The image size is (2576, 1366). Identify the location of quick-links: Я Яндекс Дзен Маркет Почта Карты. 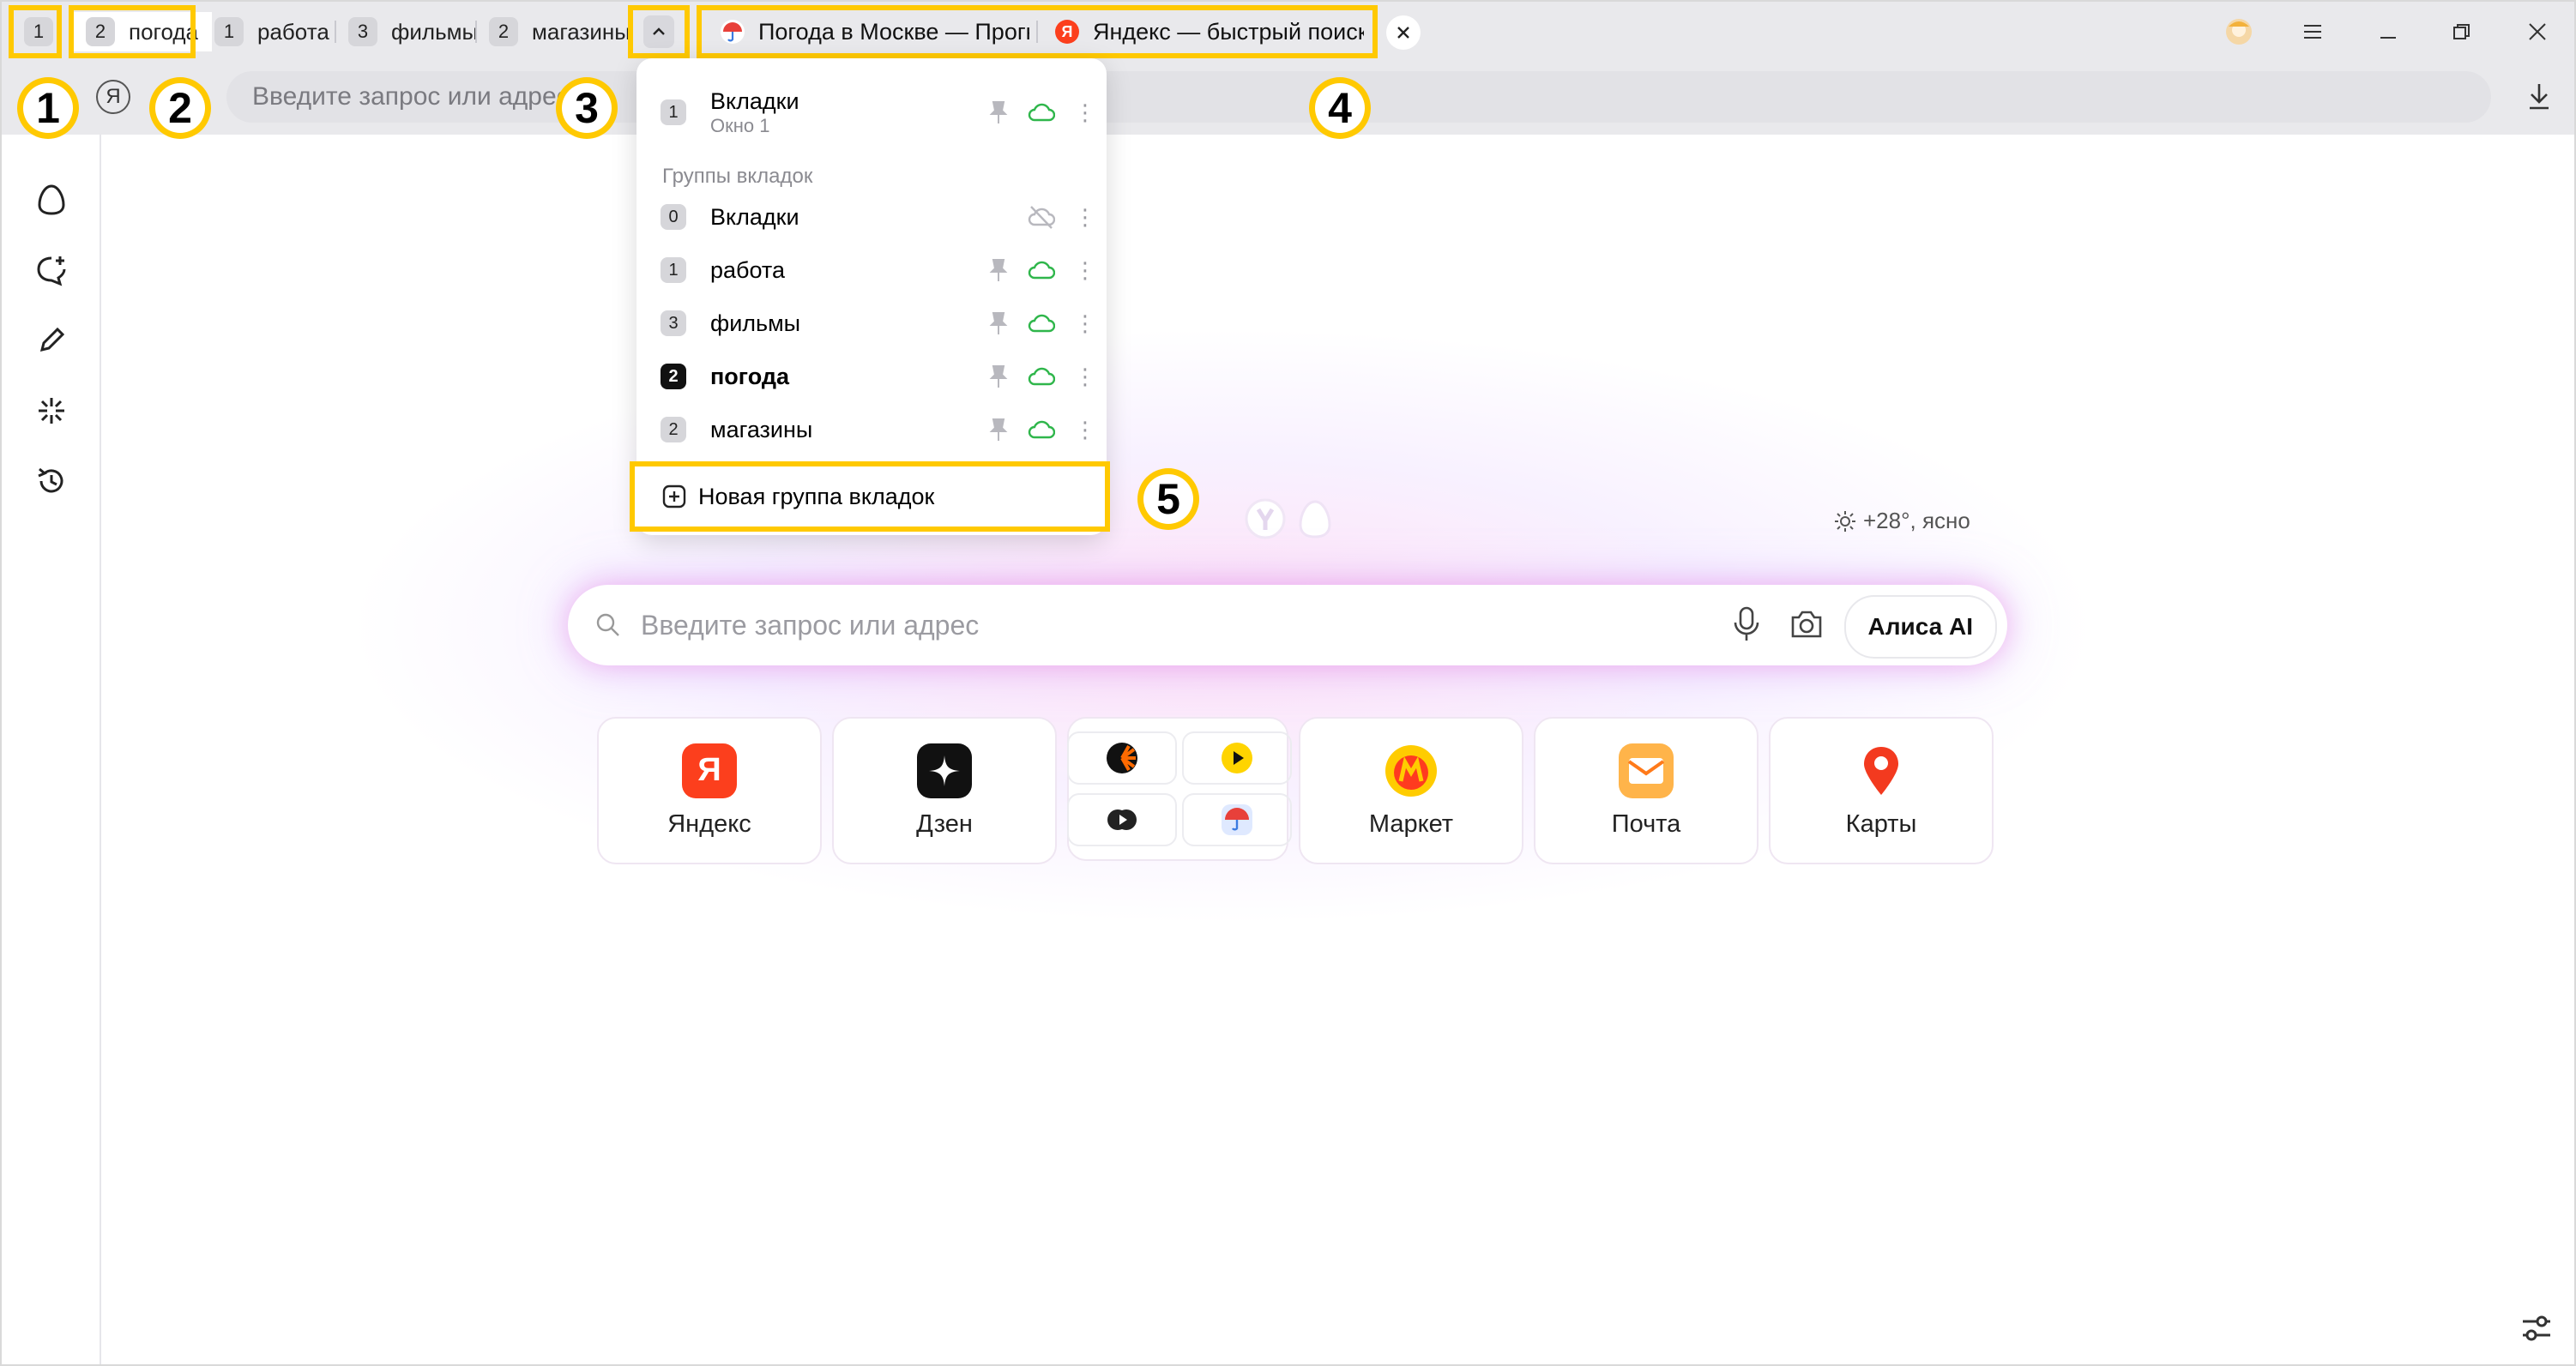
(1295, 790).